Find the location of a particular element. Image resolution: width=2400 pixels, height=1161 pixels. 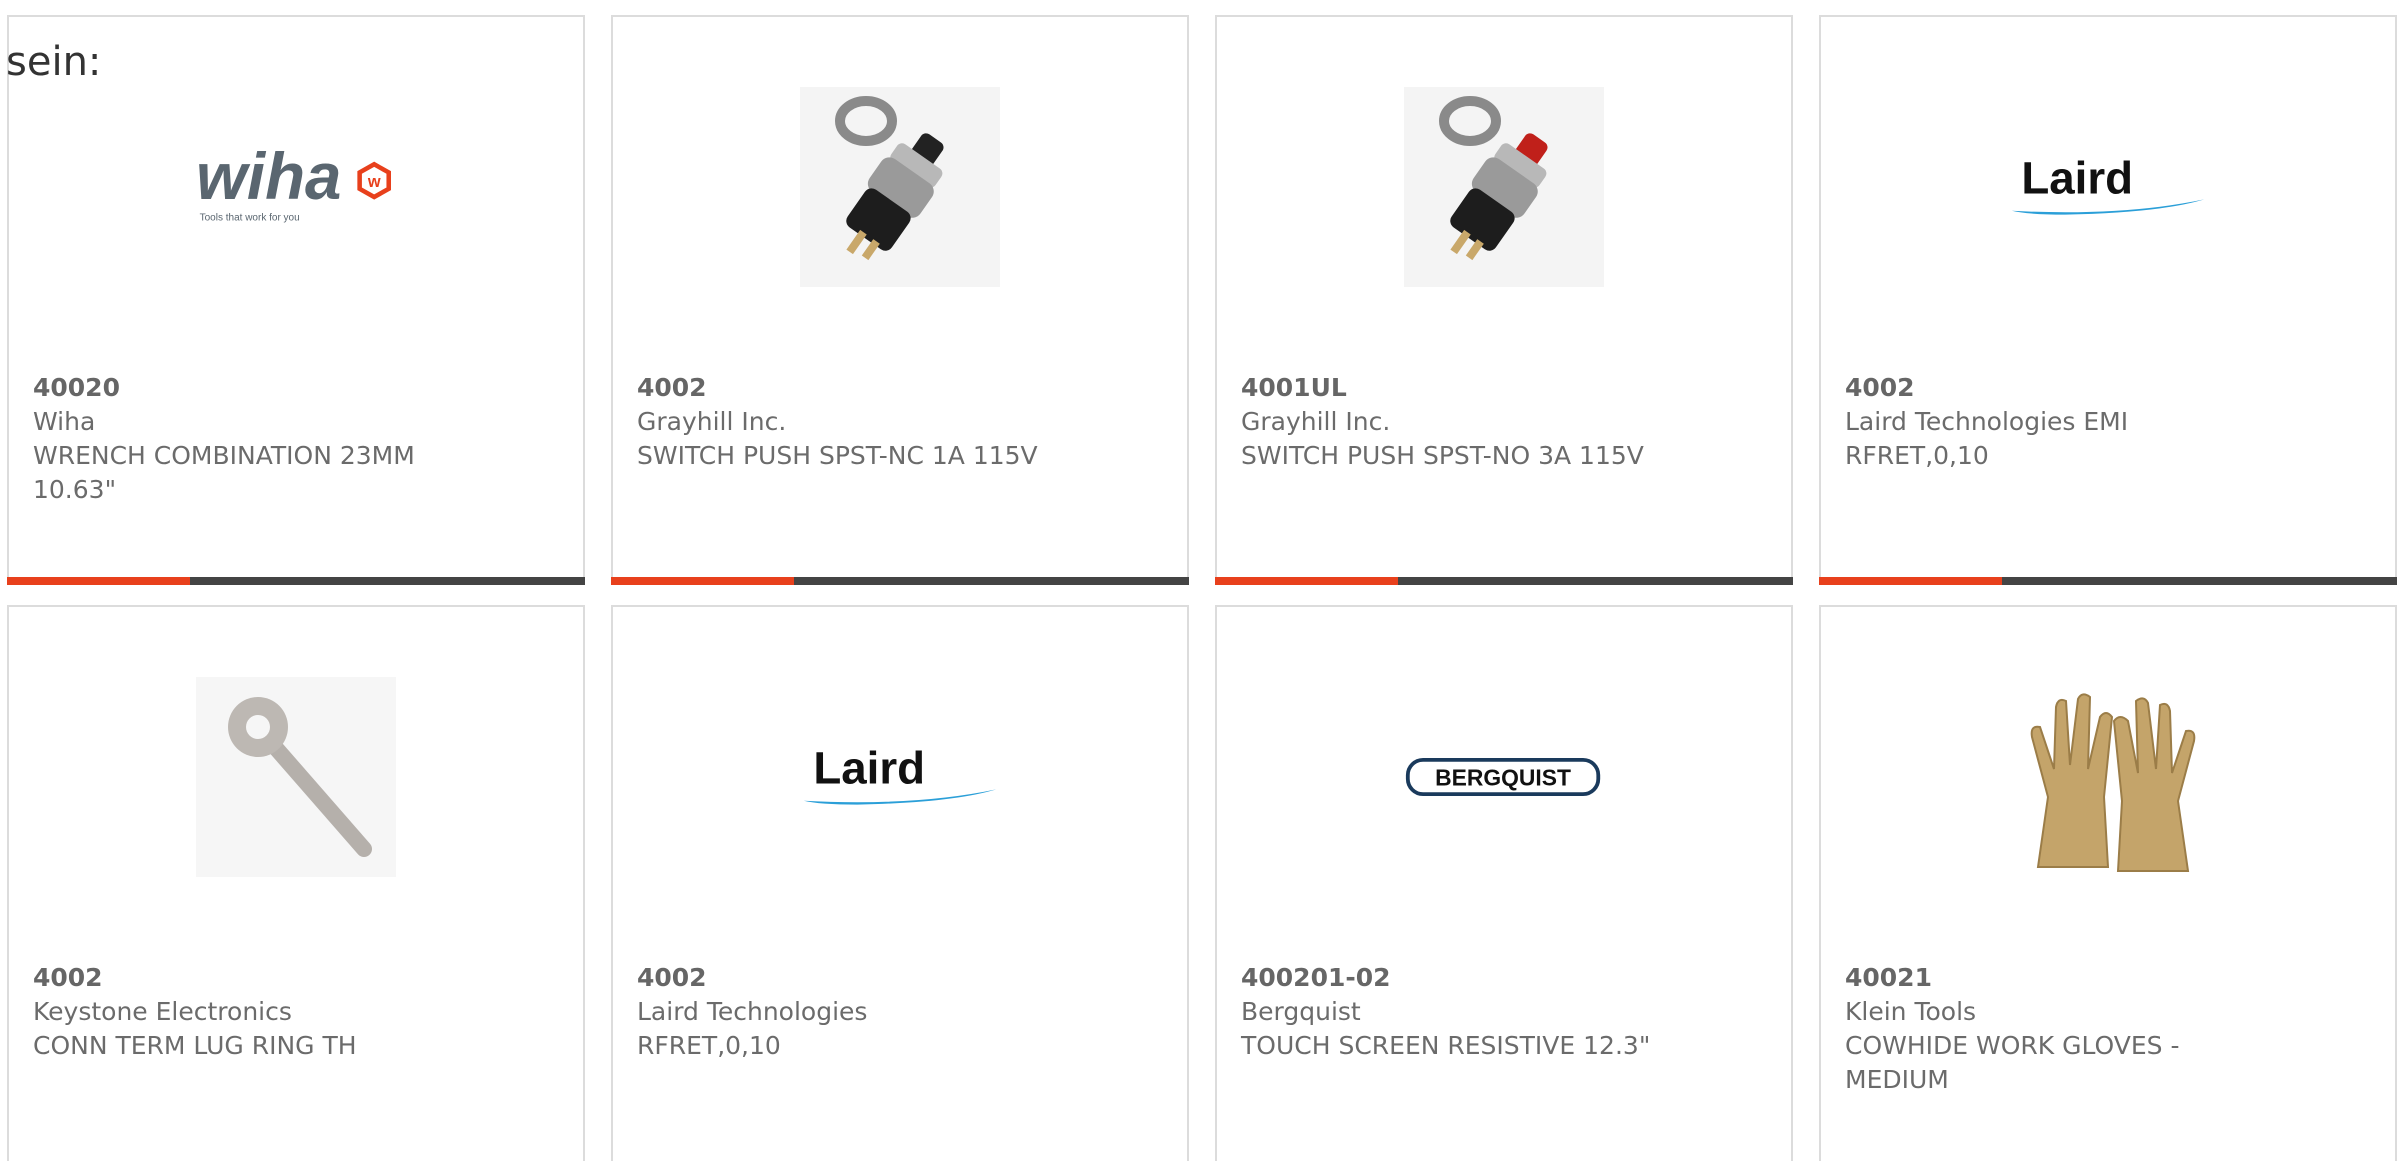

pushbutton-switch-red-icon is located at coordinates (1504, 187).